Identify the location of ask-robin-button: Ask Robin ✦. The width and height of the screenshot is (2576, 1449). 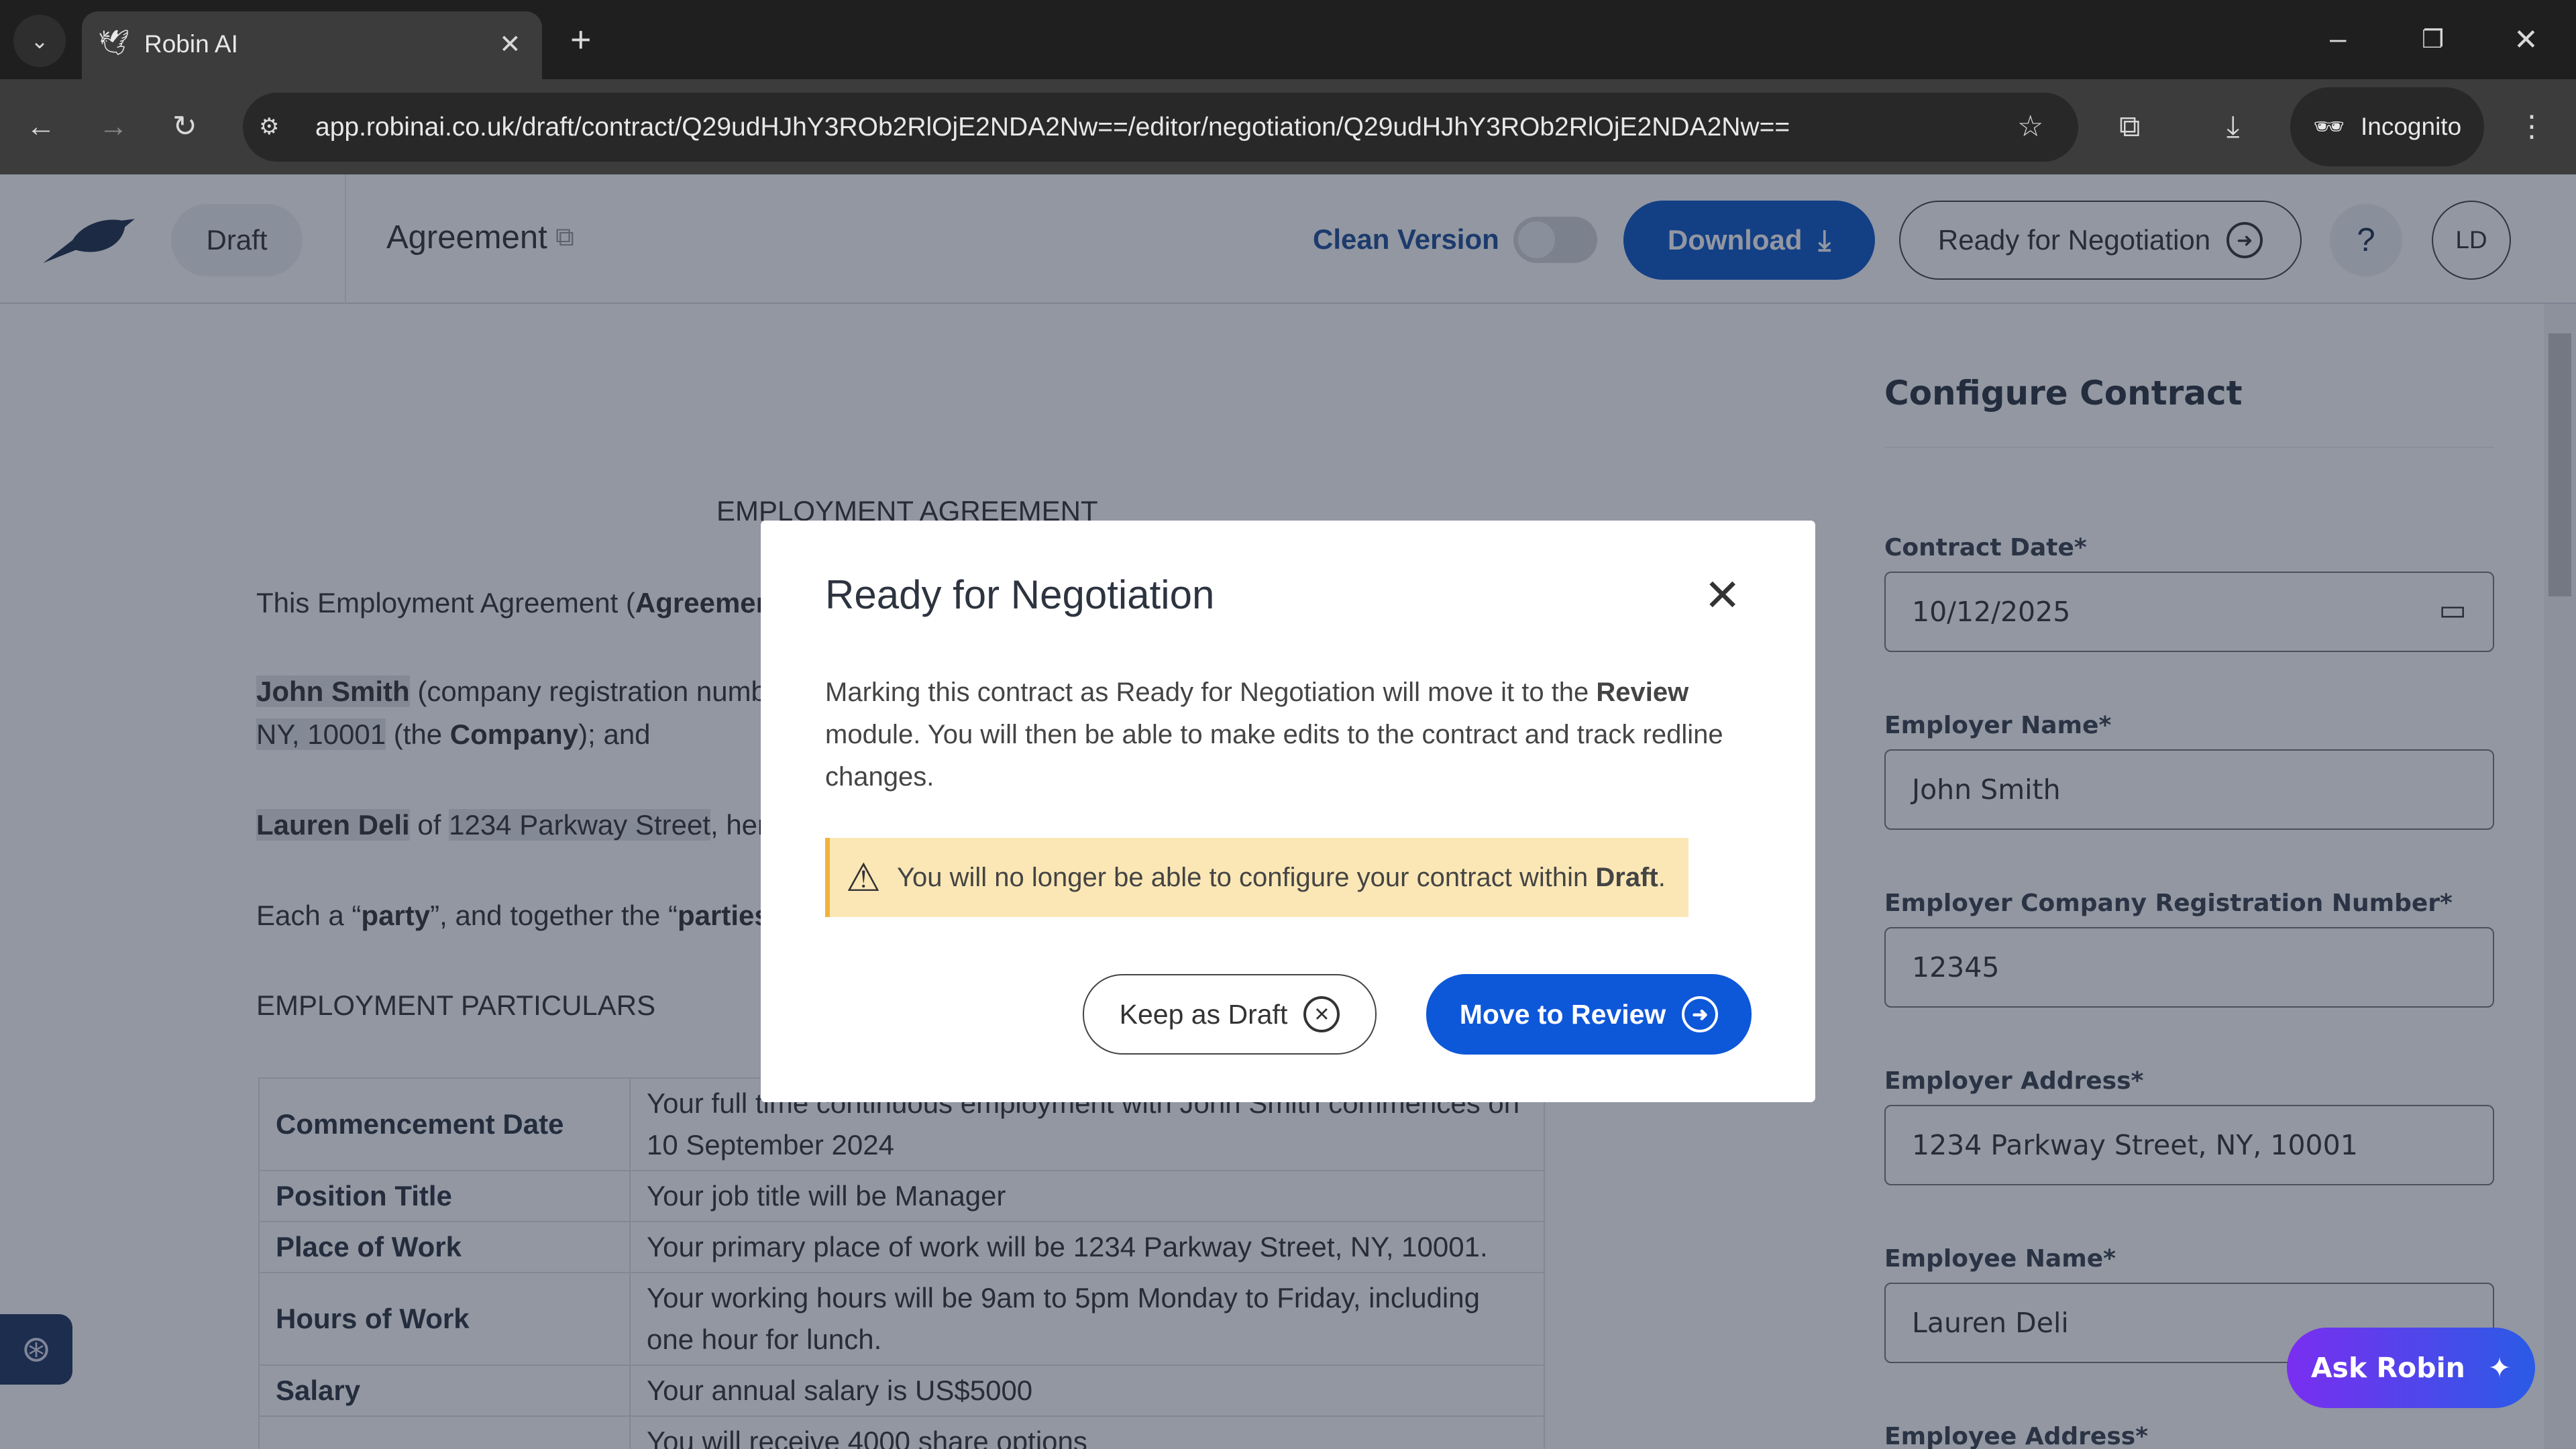
(2411, 1368).